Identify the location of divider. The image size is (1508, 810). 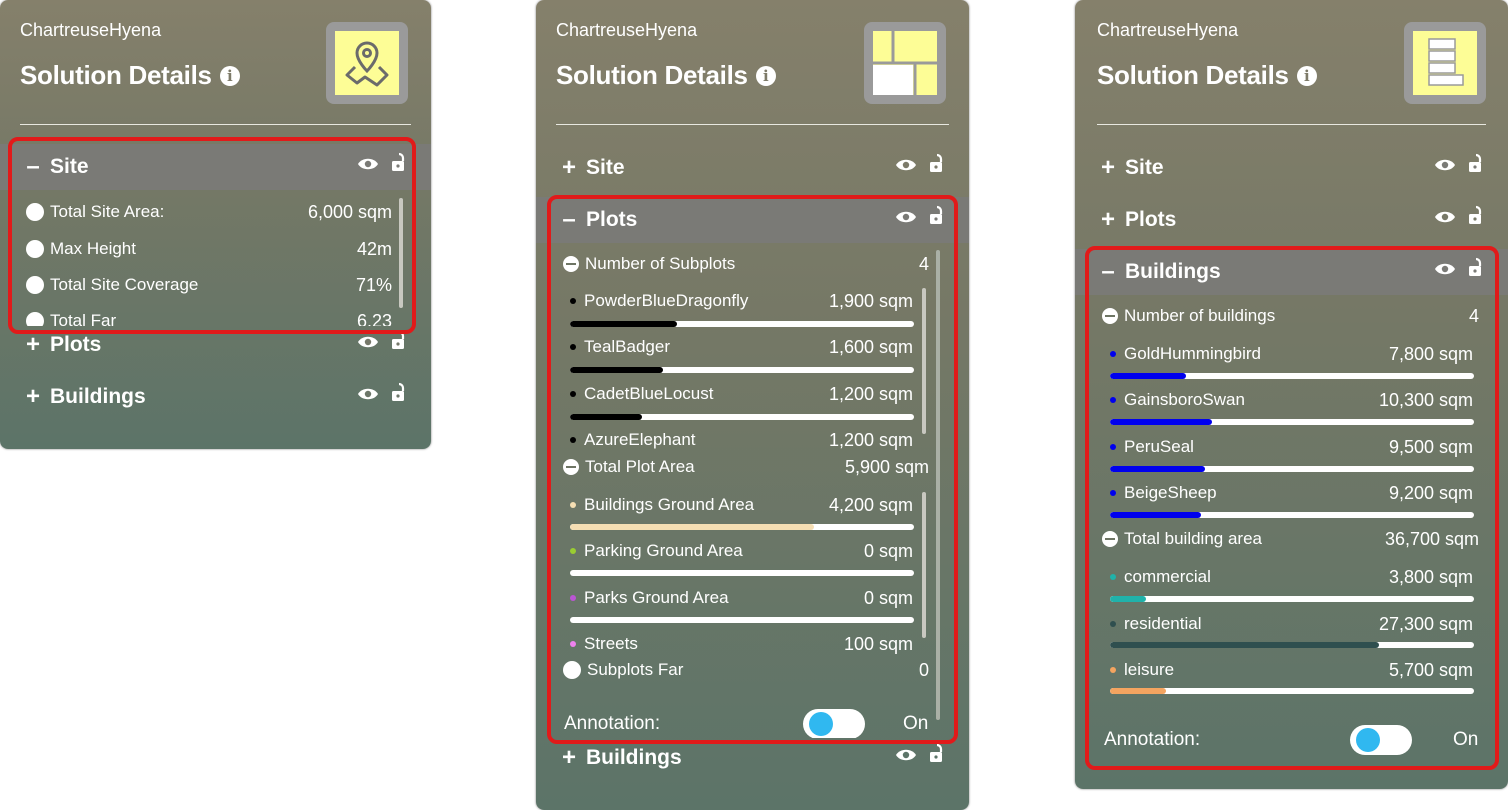
(1291, 124).